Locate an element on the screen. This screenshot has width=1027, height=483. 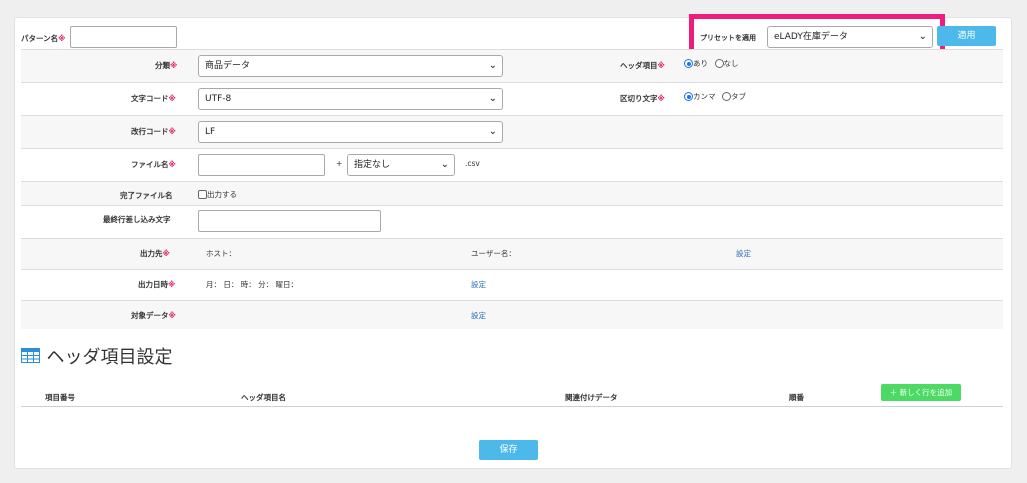
filename-plus: + is located at coordinates (339, 163).